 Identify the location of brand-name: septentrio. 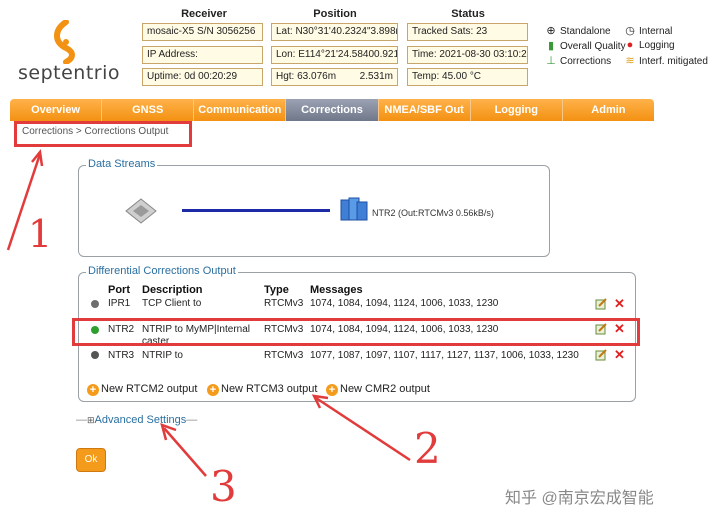
(69, 73).